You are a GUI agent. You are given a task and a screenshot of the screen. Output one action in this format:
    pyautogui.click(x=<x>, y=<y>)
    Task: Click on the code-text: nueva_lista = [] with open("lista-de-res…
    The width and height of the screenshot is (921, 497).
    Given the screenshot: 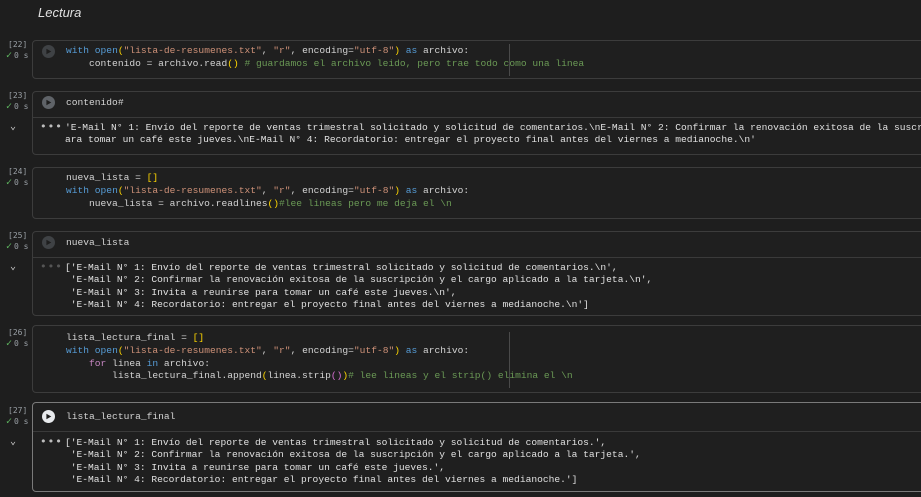 What is the action you would take?
    pyautogui.click(x=267, y=191)
    